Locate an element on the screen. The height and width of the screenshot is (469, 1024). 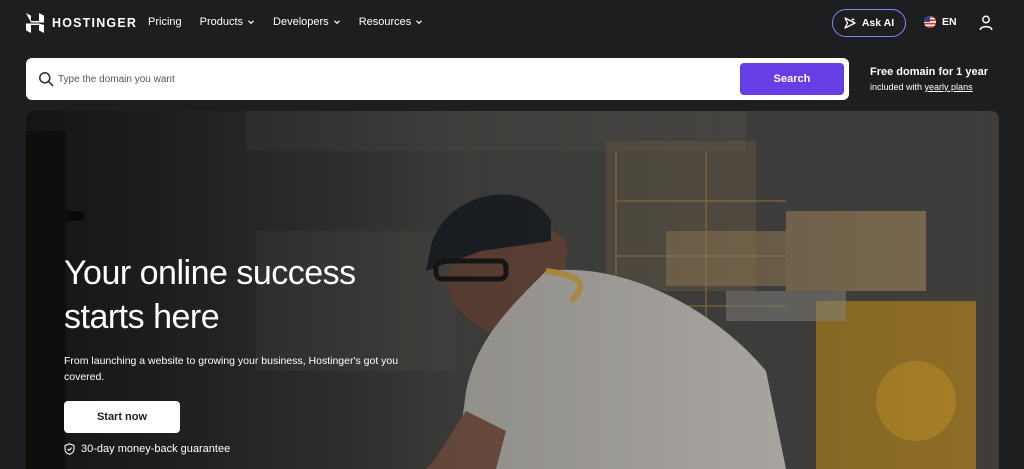
menu-item-pricing: Pricing is located at coordinates (165, 22).